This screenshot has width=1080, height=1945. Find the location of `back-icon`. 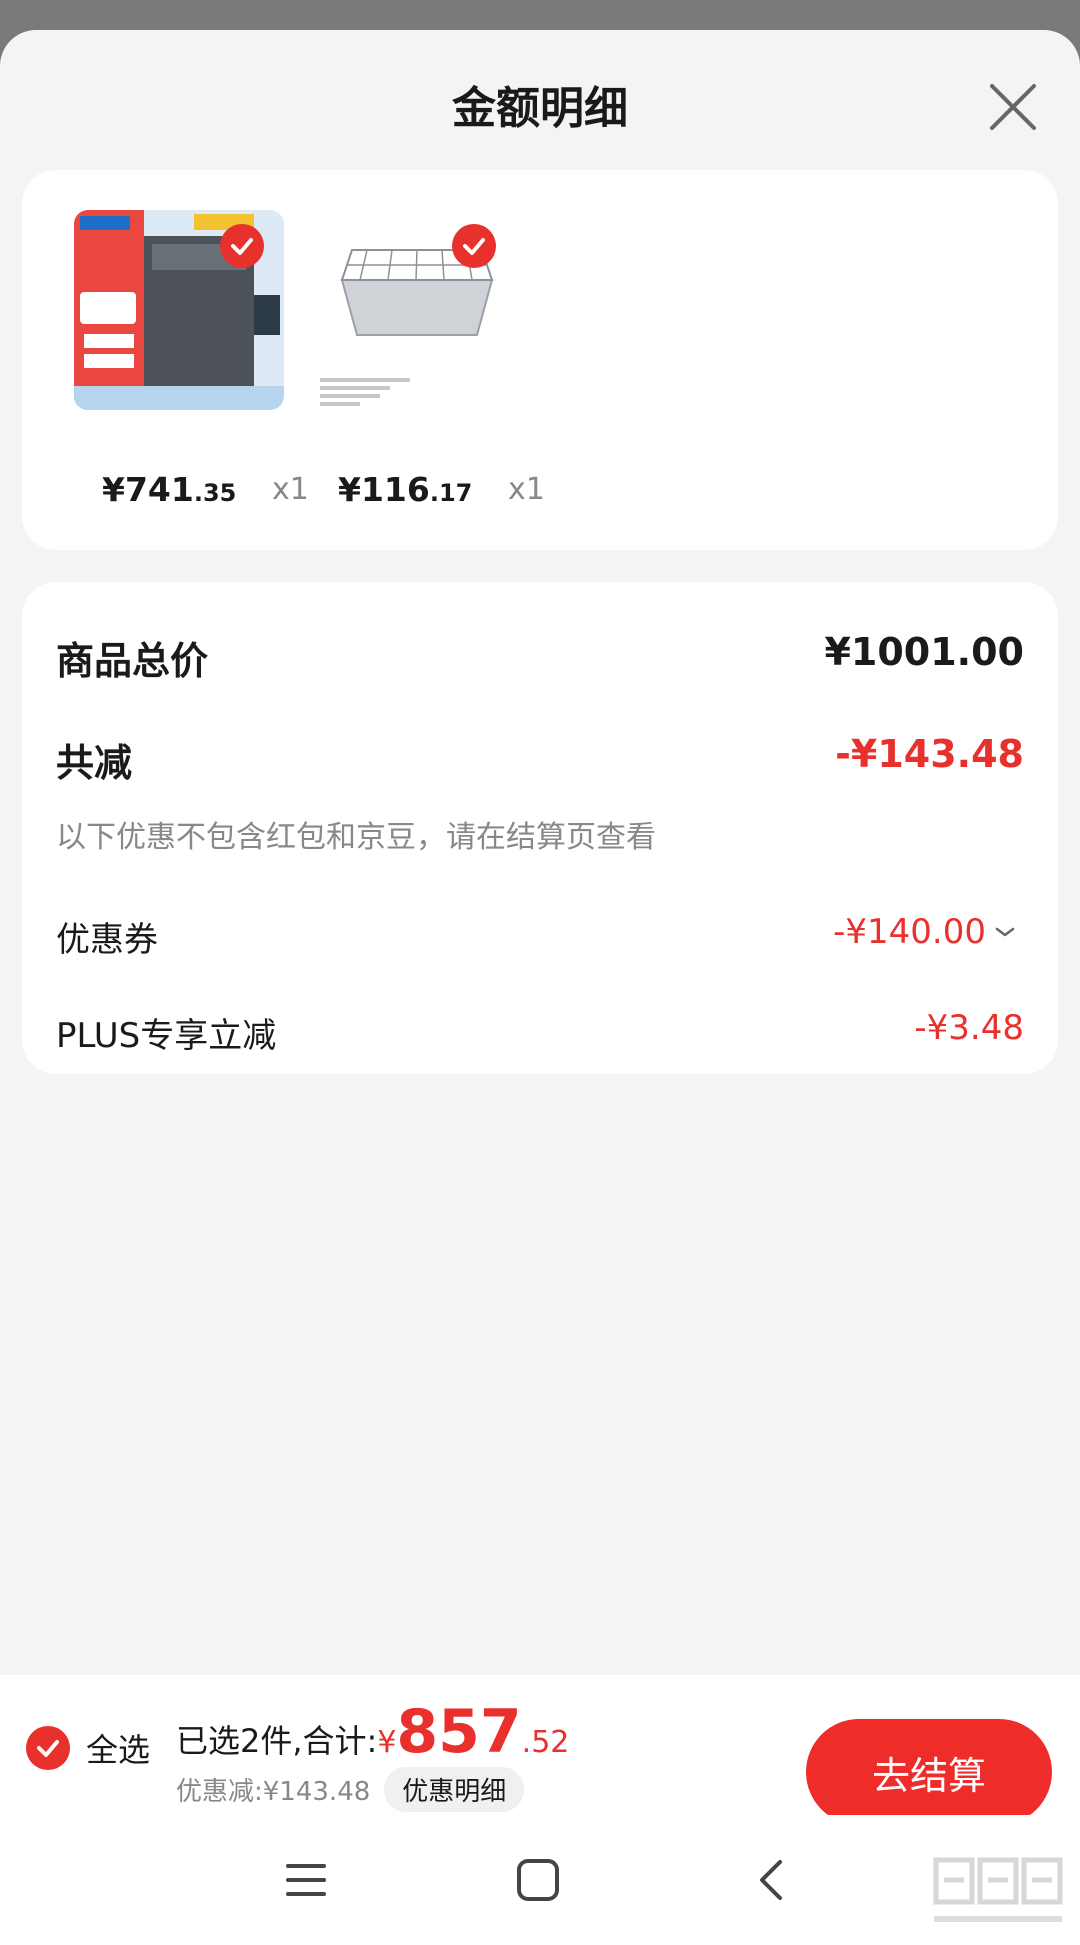

back-icon is located at coordinates (771, 1880).